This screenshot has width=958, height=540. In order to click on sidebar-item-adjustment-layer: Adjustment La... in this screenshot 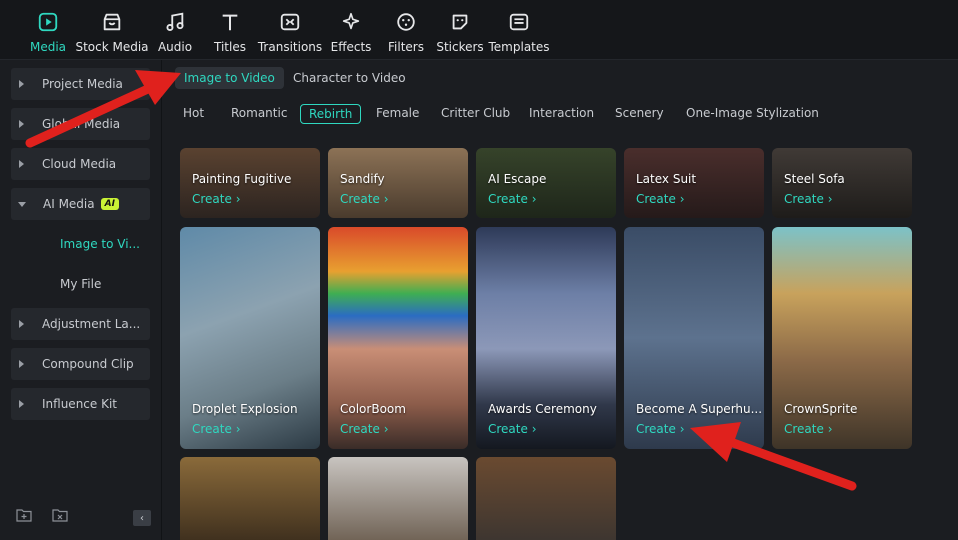, I will do `click(80, 324)`.